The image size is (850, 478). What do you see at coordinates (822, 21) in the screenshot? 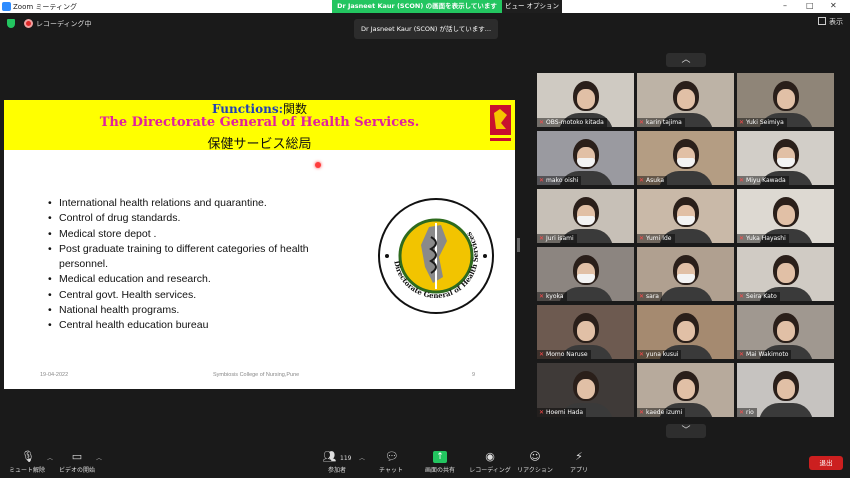
I see `gallery-view-icon` at bounding box center [822, 21].